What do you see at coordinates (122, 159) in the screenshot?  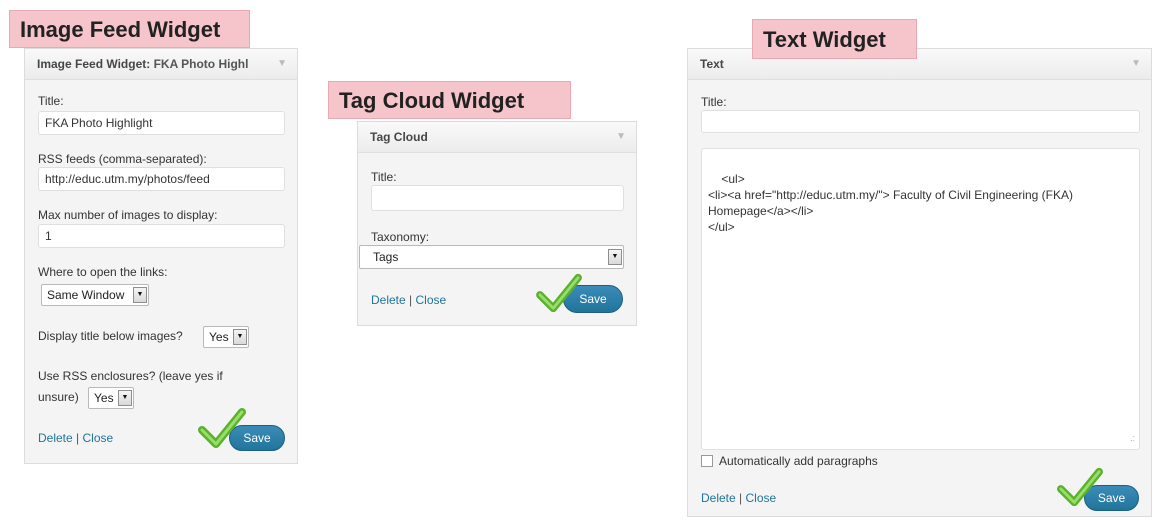 I see `rss-label: RSS feeds (comma-separated):` at bounding box center [122, 159].